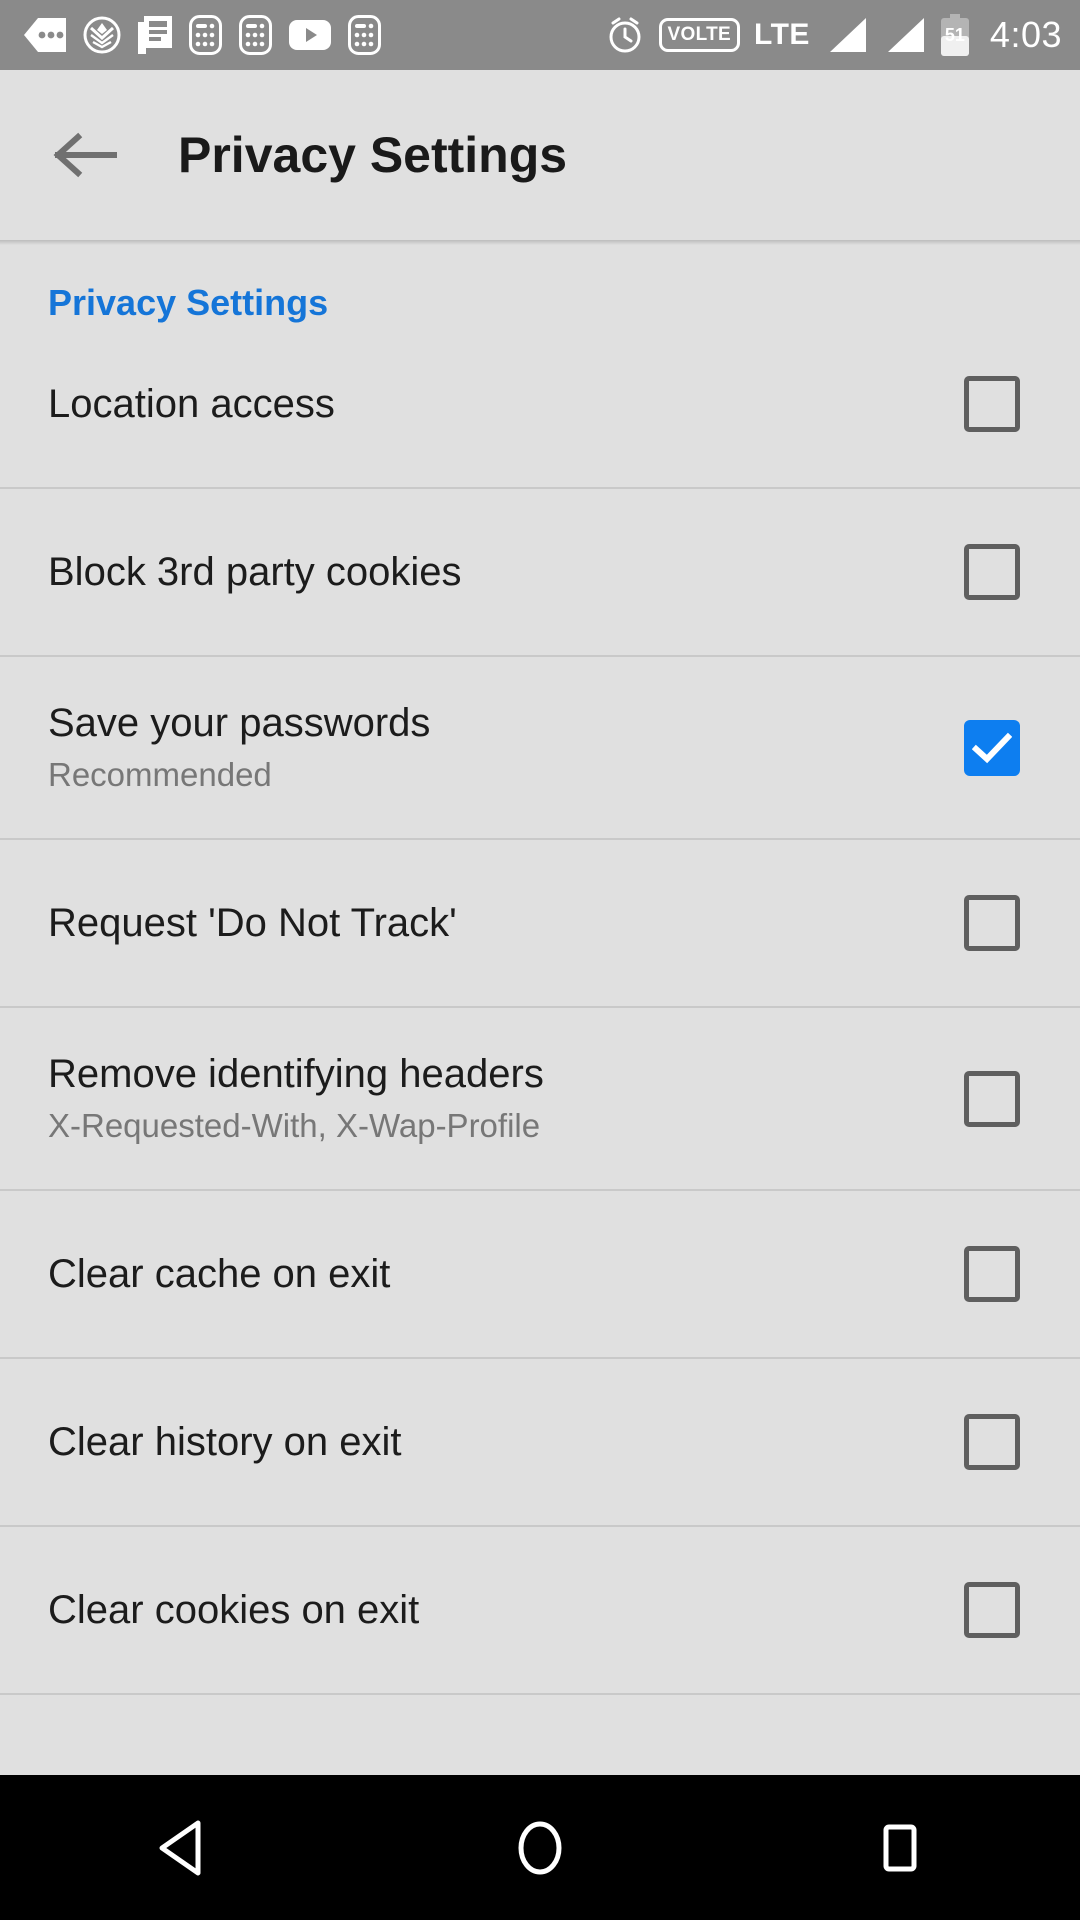  I want to click on lte-label: LTE, so click(781, 34).